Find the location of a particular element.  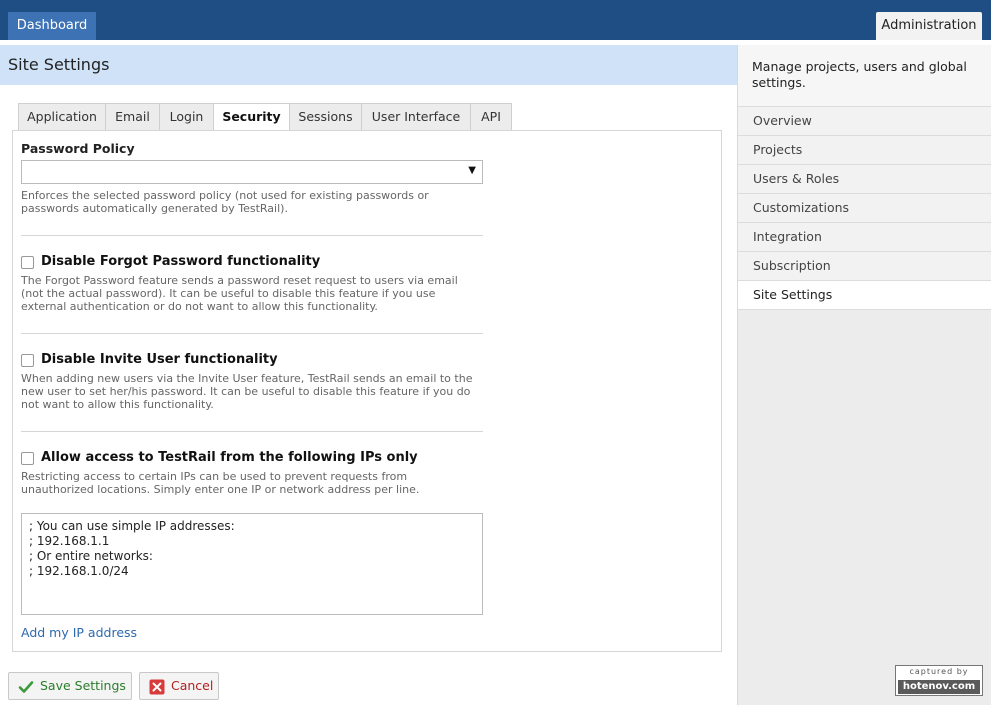

page-header is located at coordinates (368, 65).